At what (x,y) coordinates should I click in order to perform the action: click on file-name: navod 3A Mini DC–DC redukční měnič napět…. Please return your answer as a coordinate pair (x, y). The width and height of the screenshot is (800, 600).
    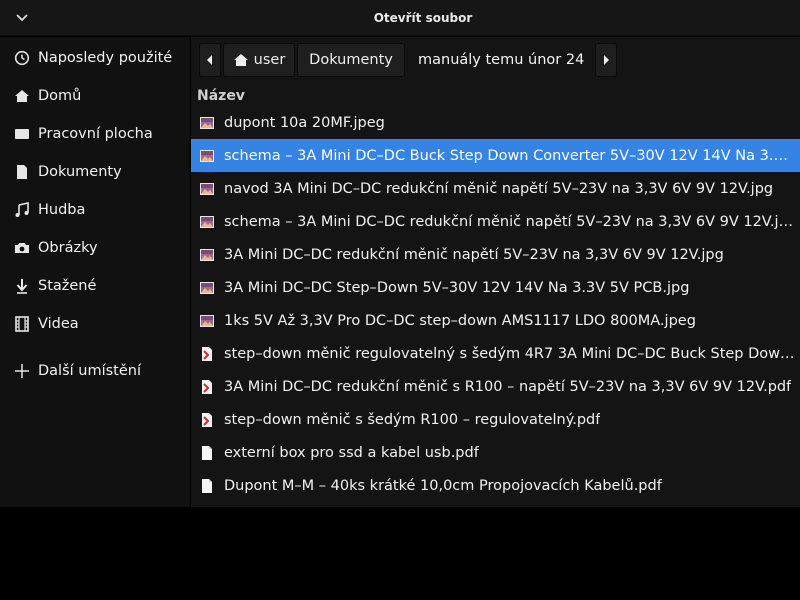
    Looking at the image, I should click on (499, 188).